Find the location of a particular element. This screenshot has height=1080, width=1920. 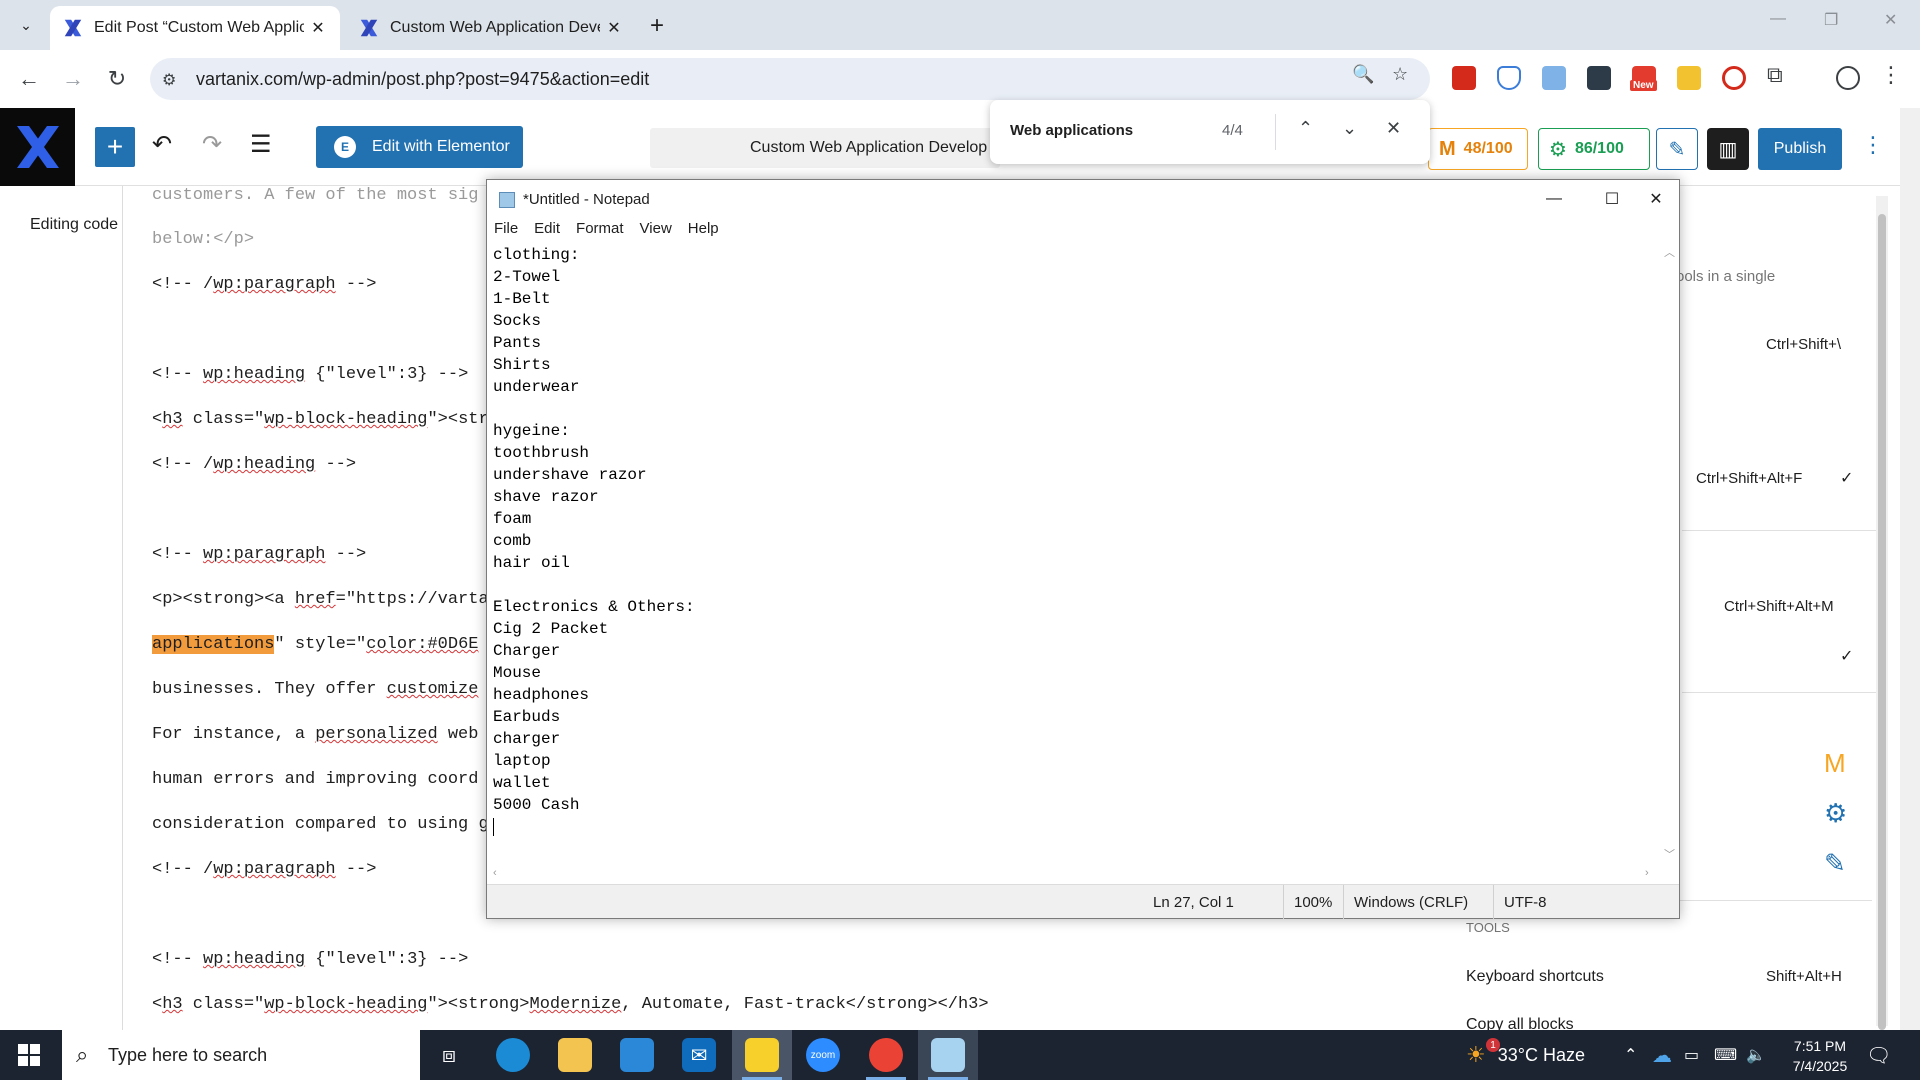

chrome-running is located at coordinates (886, 1055).